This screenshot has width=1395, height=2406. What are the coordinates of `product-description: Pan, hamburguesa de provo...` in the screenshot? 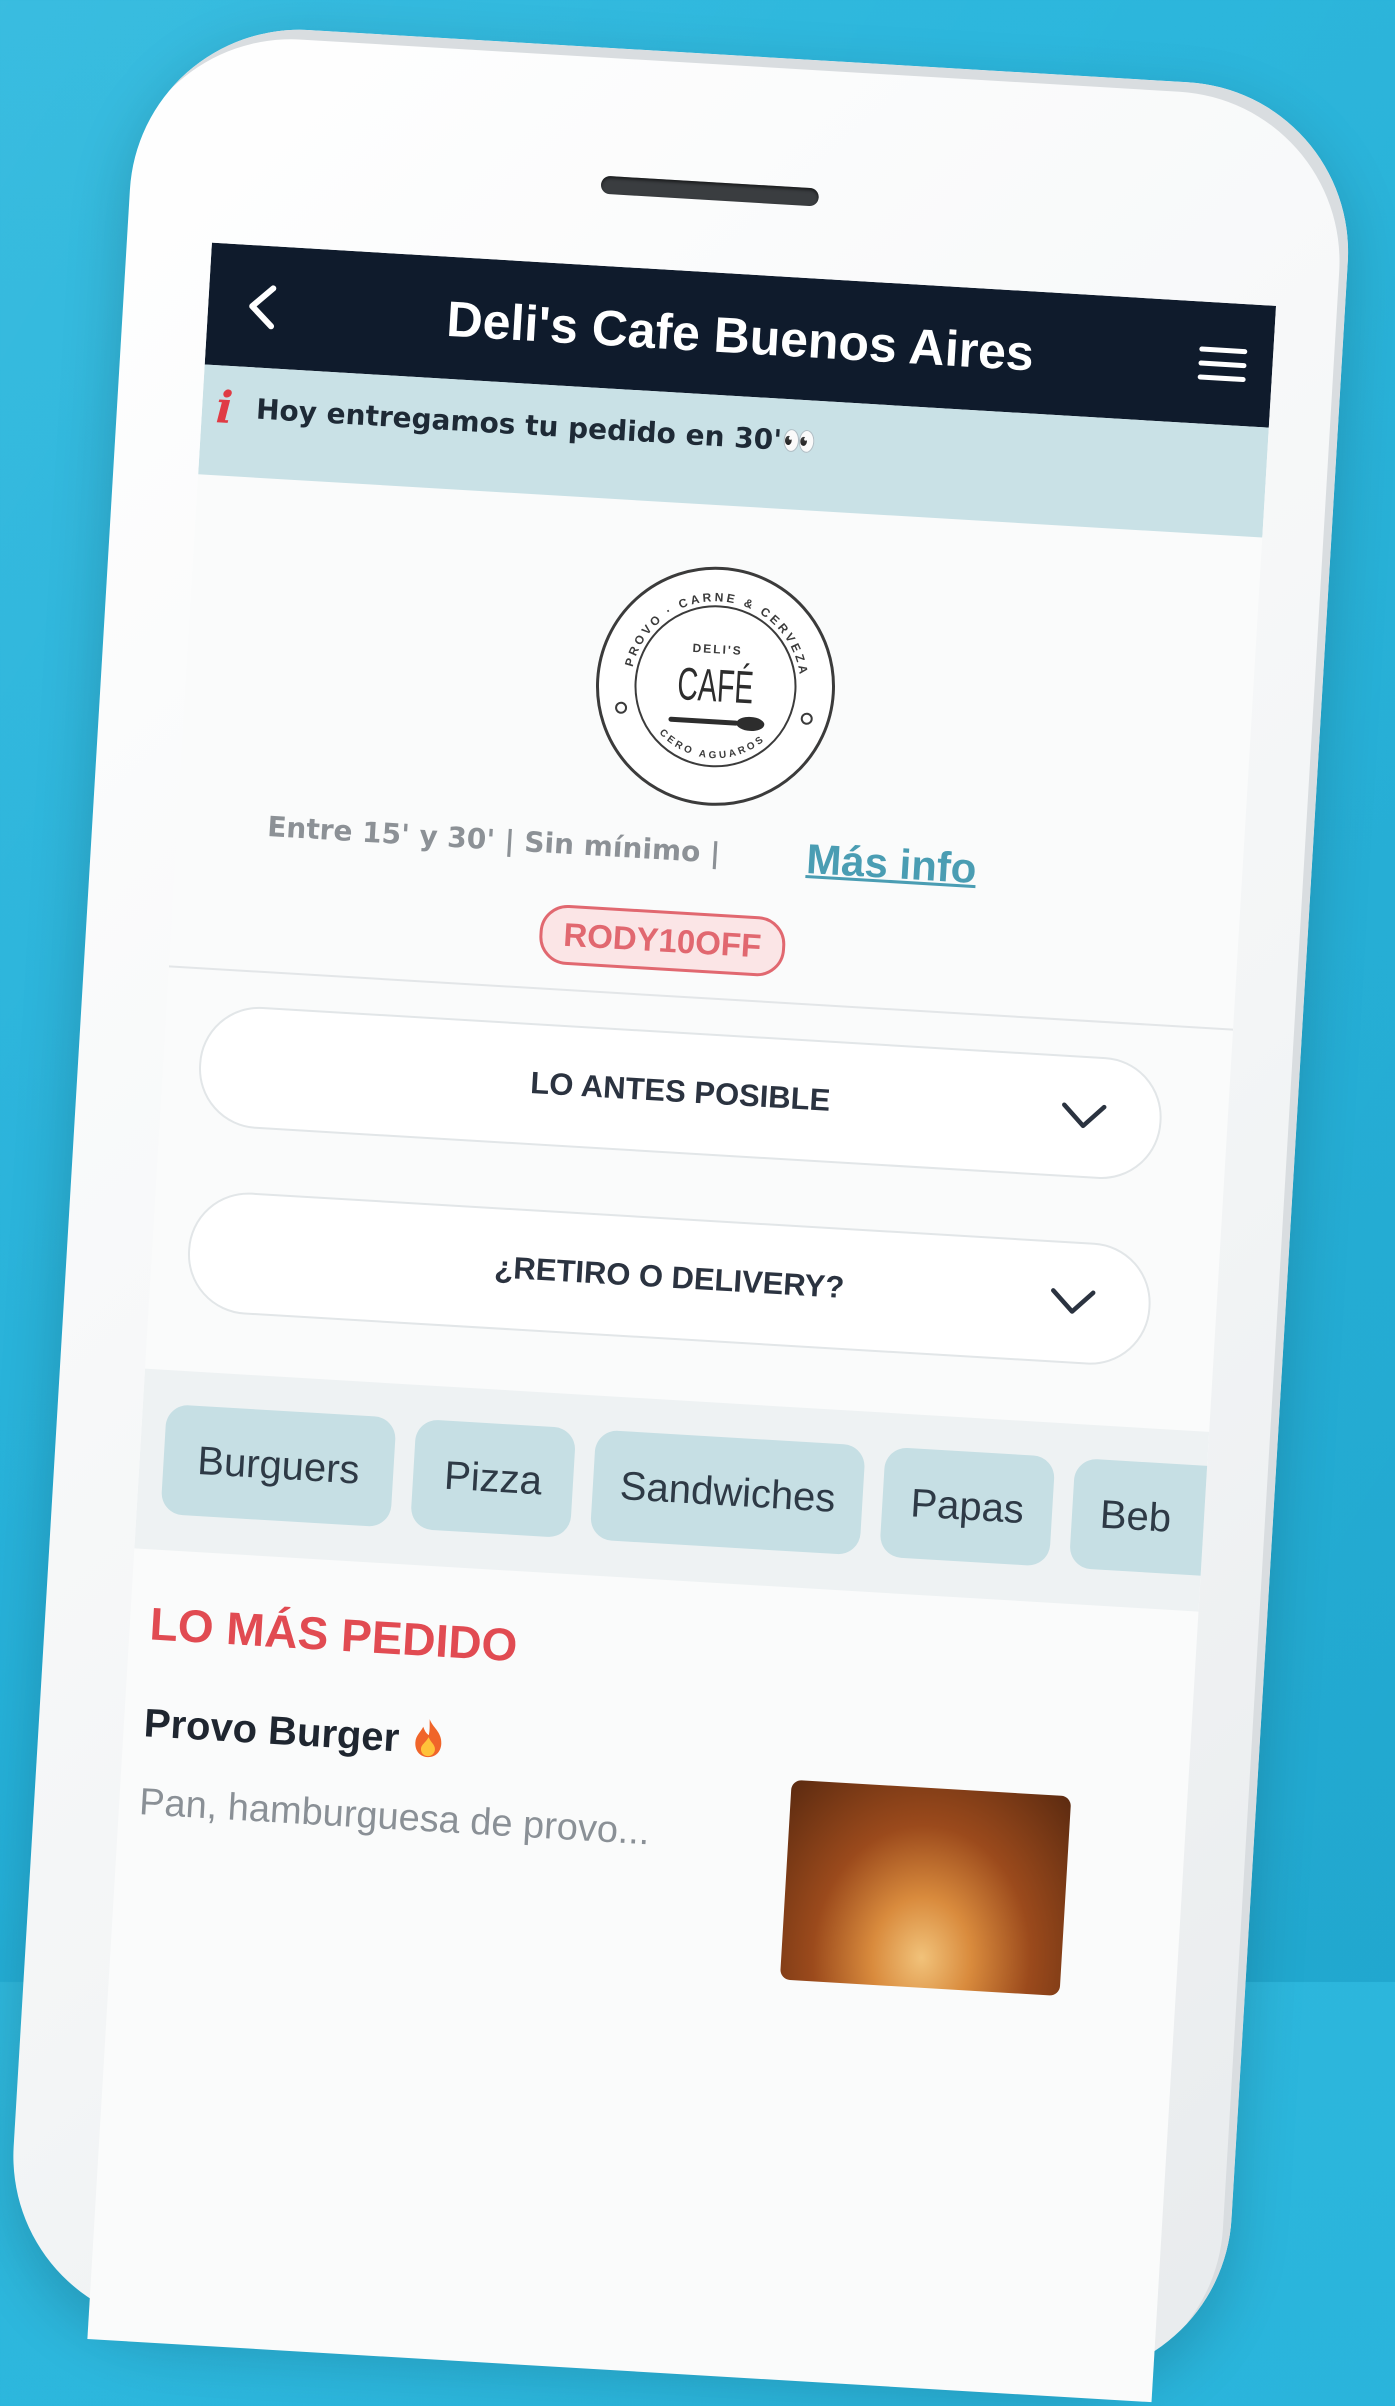 It's located at (394, 1817).